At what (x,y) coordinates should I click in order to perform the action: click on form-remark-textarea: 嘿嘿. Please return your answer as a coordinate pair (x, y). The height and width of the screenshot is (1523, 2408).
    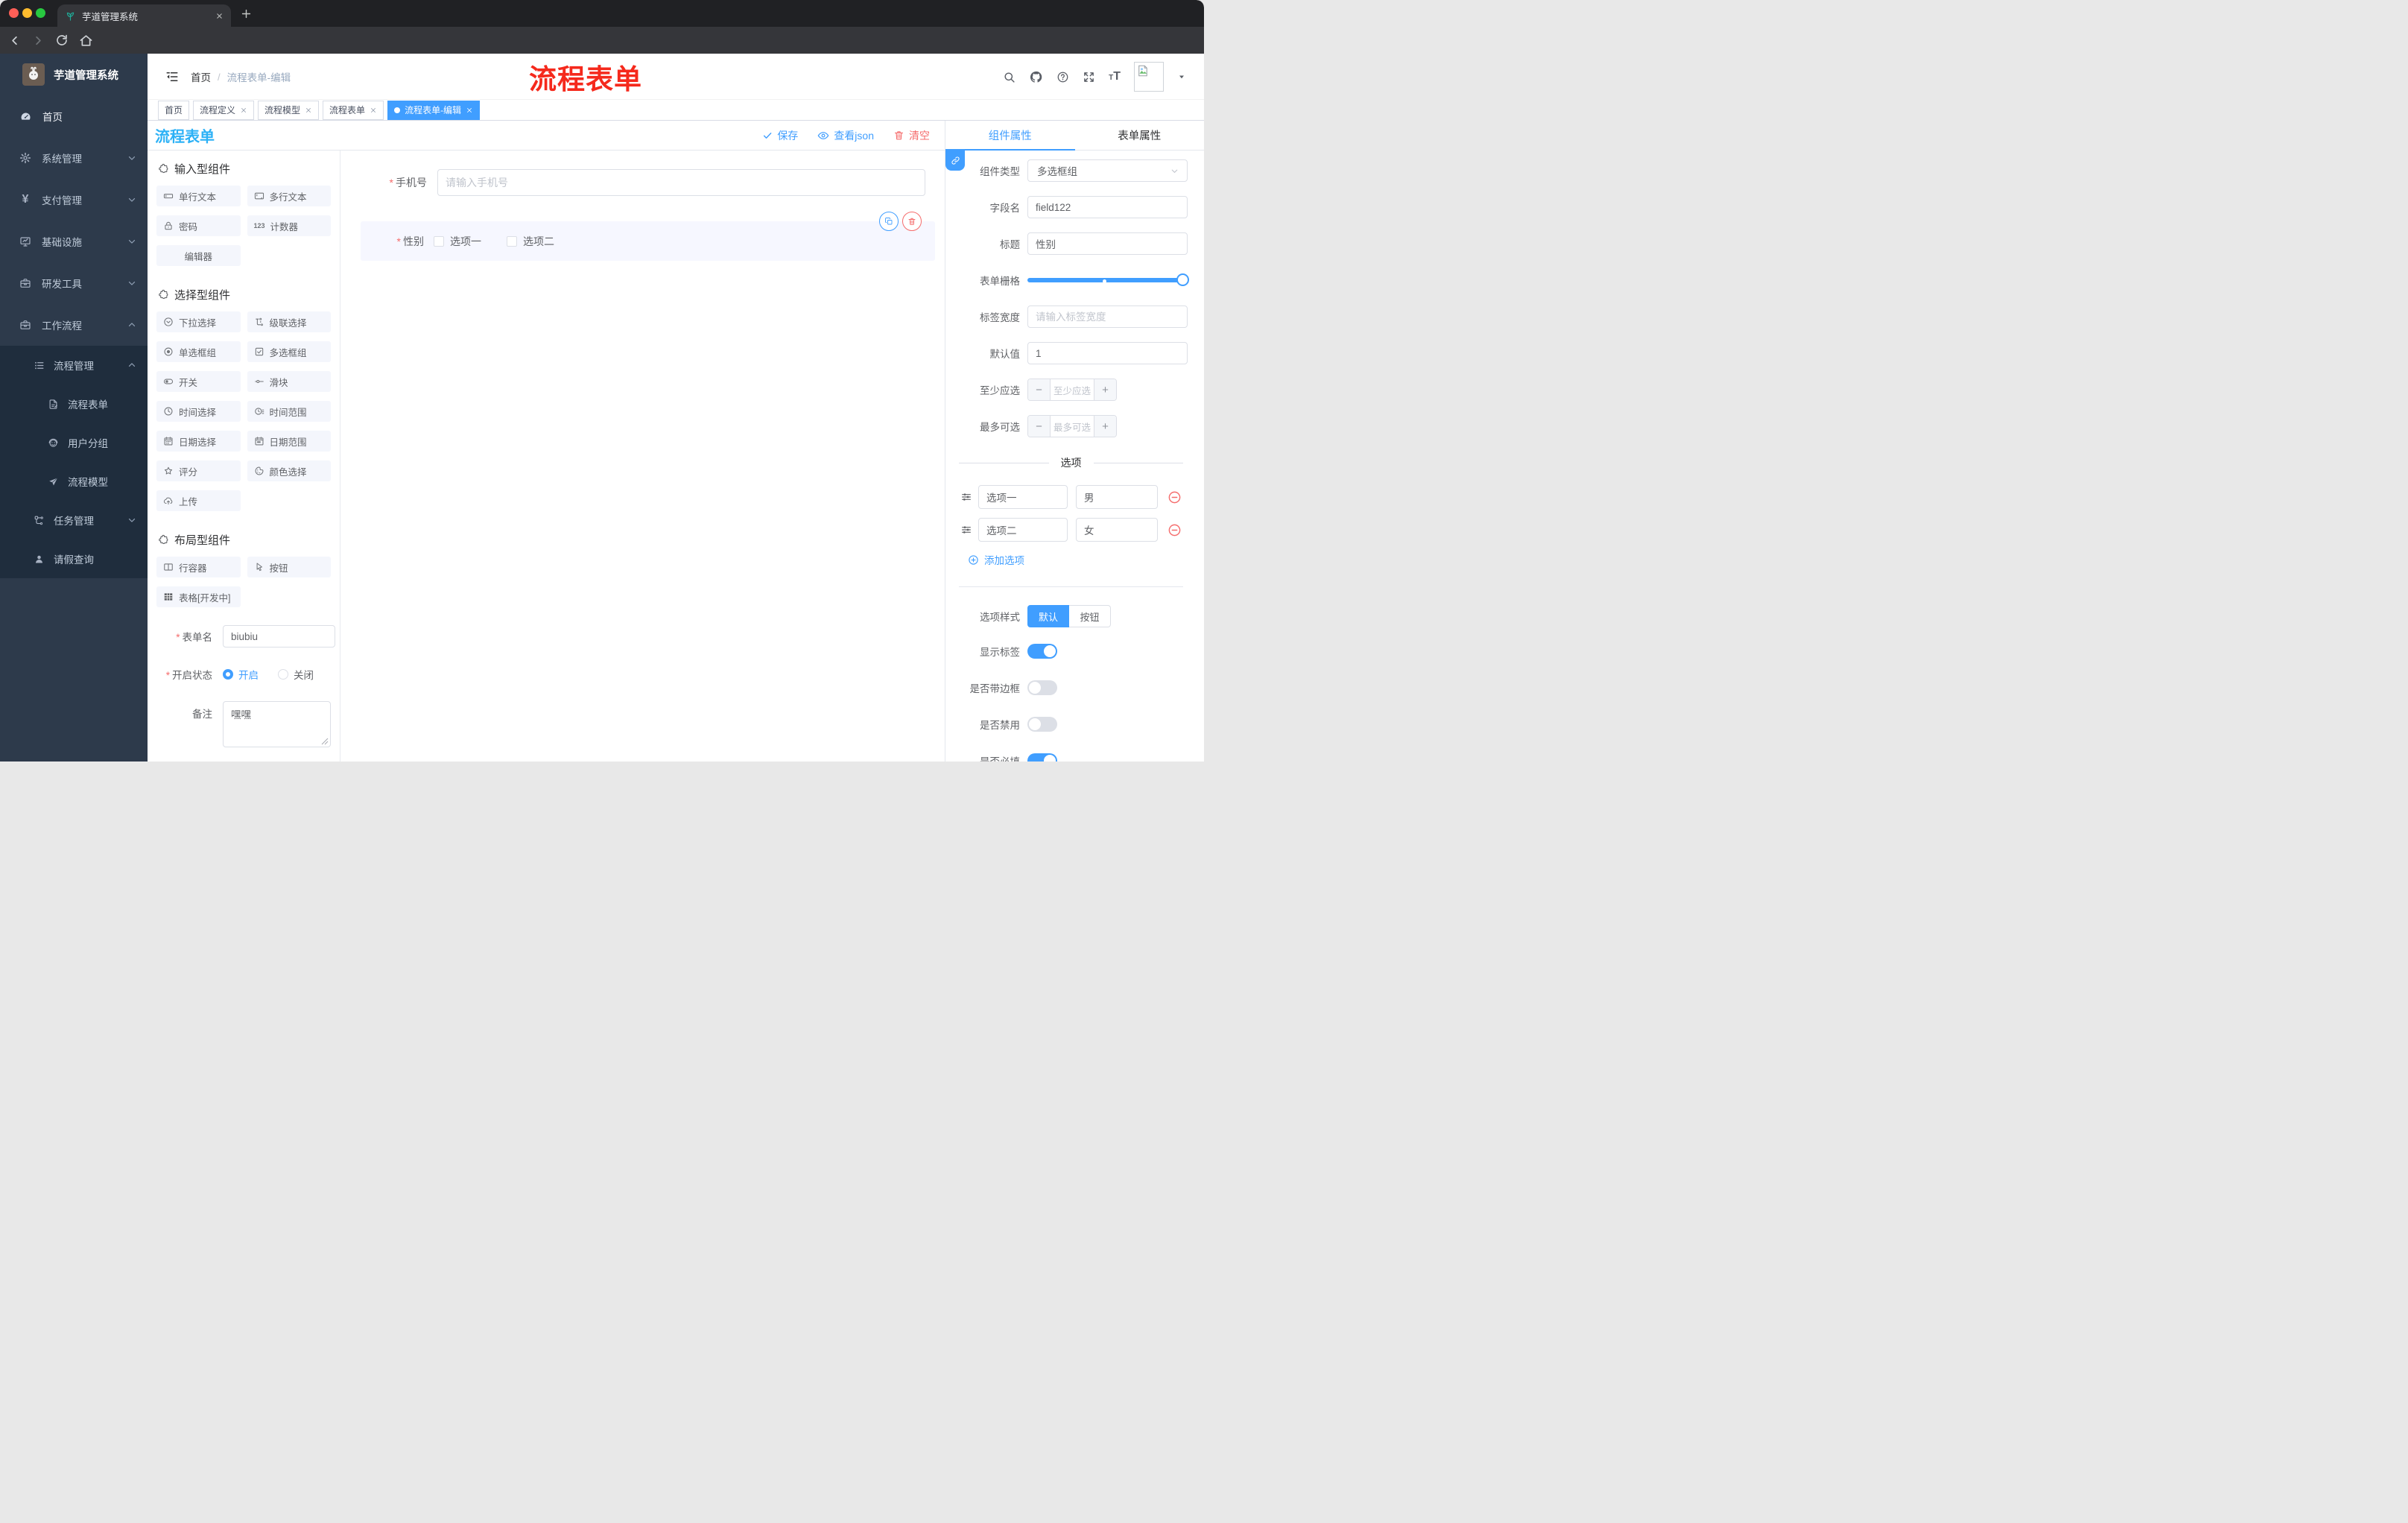
    Looking at the image, I should click on (277, 724).